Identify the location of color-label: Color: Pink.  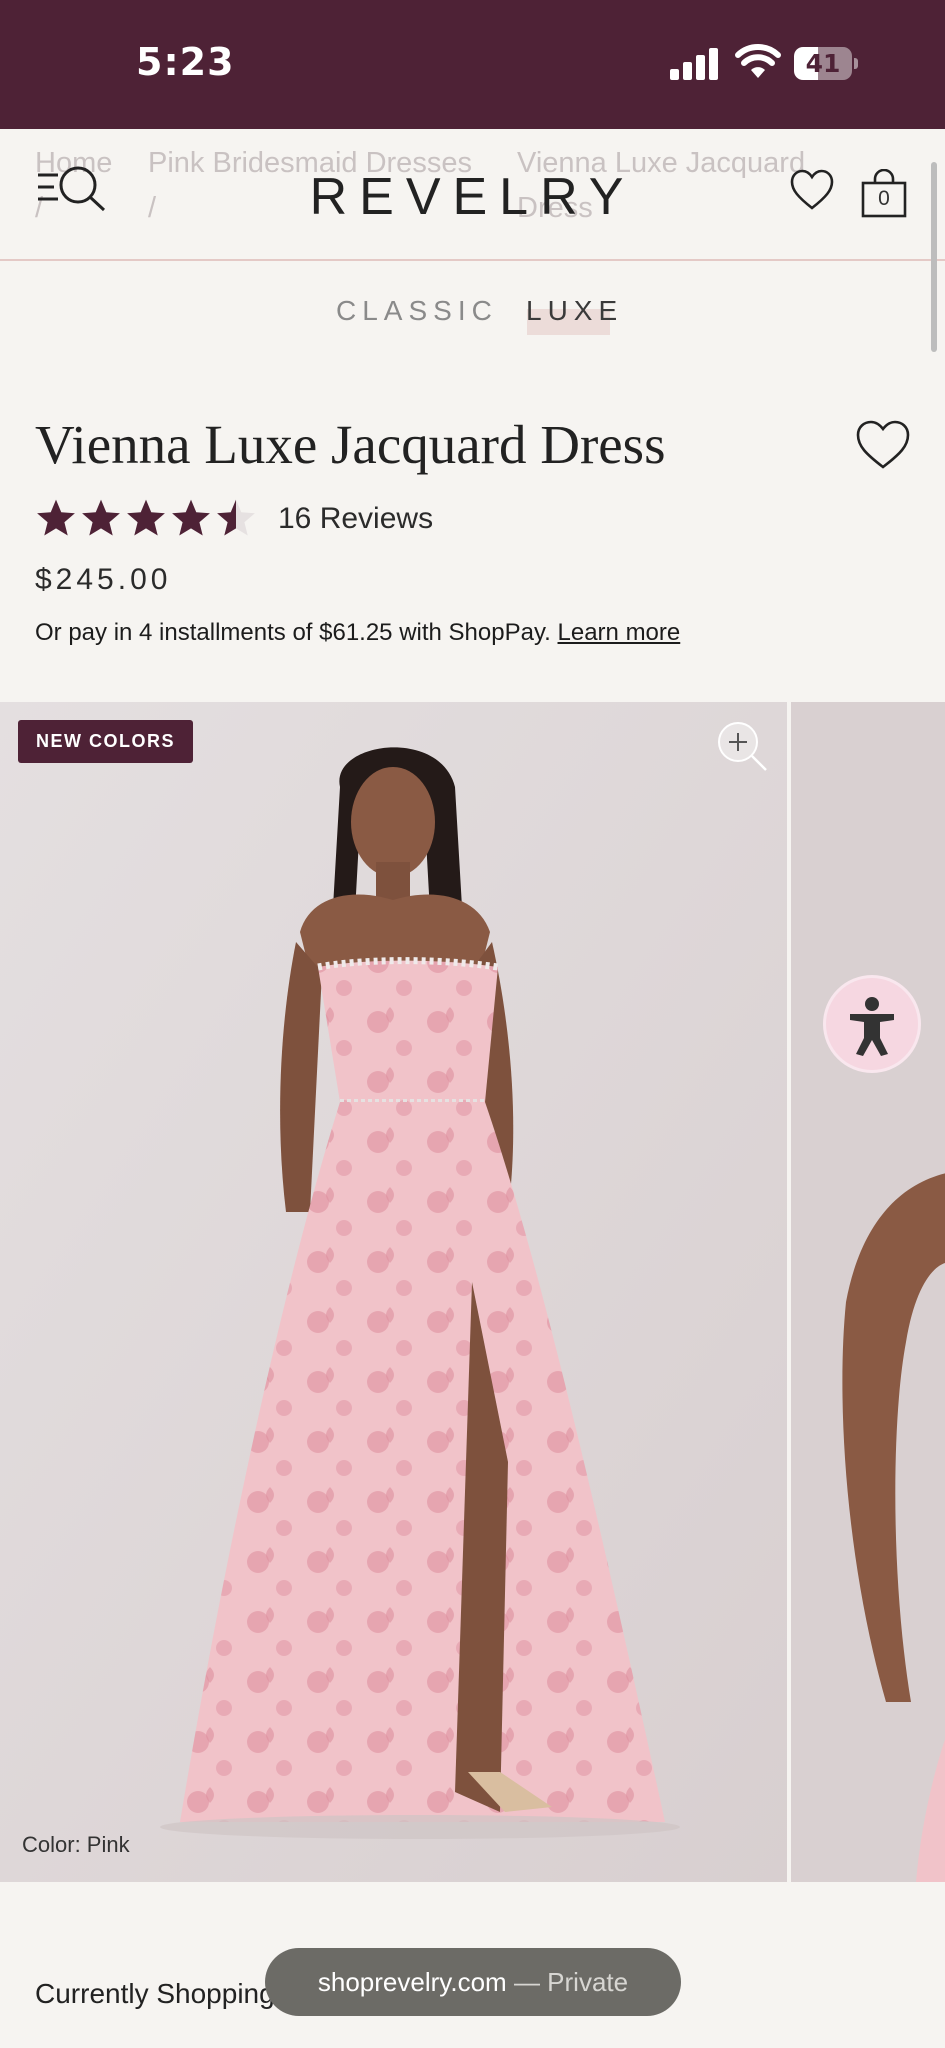
(76, 1844).